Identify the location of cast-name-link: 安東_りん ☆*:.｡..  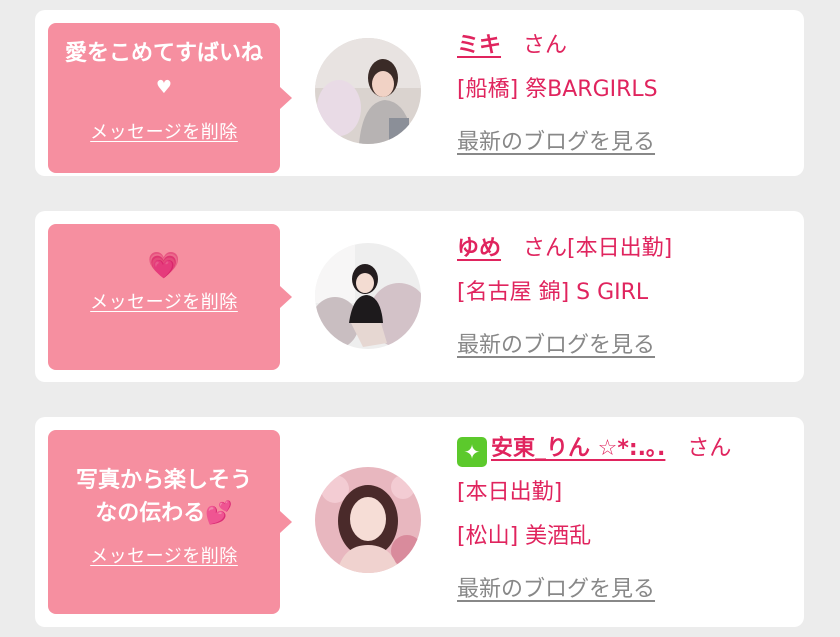
(578, 448).